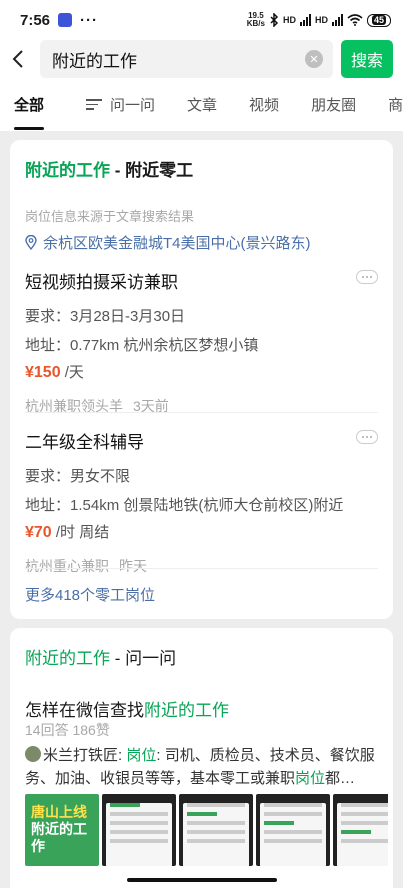  I want to click on network-speed: 19.5 KB/s, so click(255, 19).